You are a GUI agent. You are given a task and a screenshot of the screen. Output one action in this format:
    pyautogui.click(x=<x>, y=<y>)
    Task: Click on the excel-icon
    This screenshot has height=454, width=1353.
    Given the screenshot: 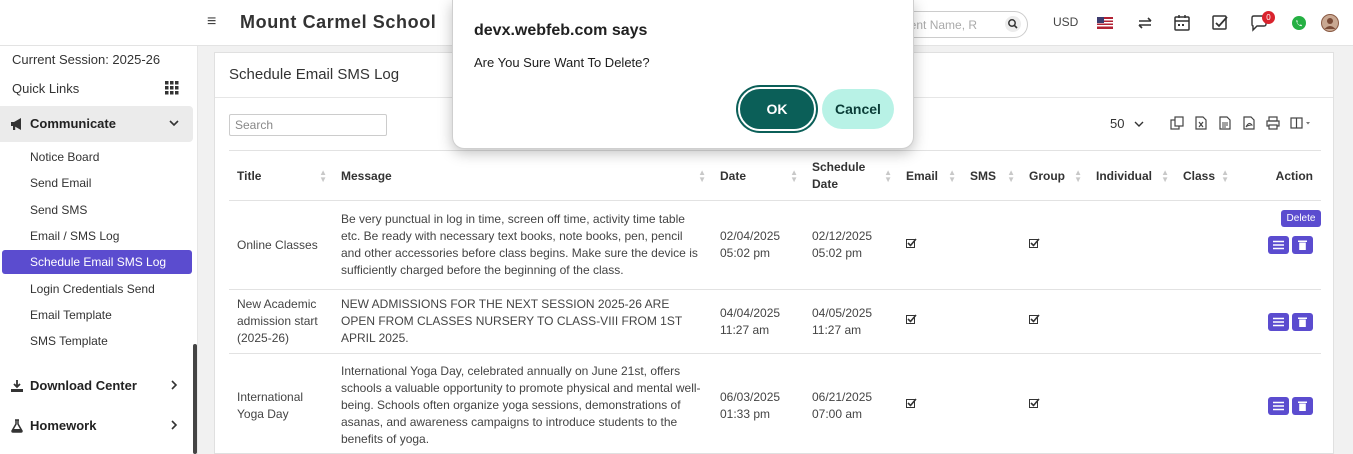 What is the action you would take?
    pyautogui.click(x=1201, y=123)
    